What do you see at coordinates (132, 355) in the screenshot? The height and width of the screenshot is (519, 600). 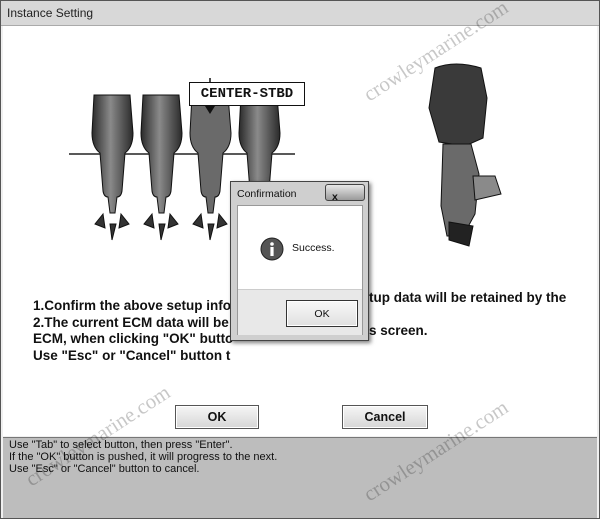 I see `instruction-line-4: Use "Esc" or "Cancel" button t` at bounding box center [132, 355].